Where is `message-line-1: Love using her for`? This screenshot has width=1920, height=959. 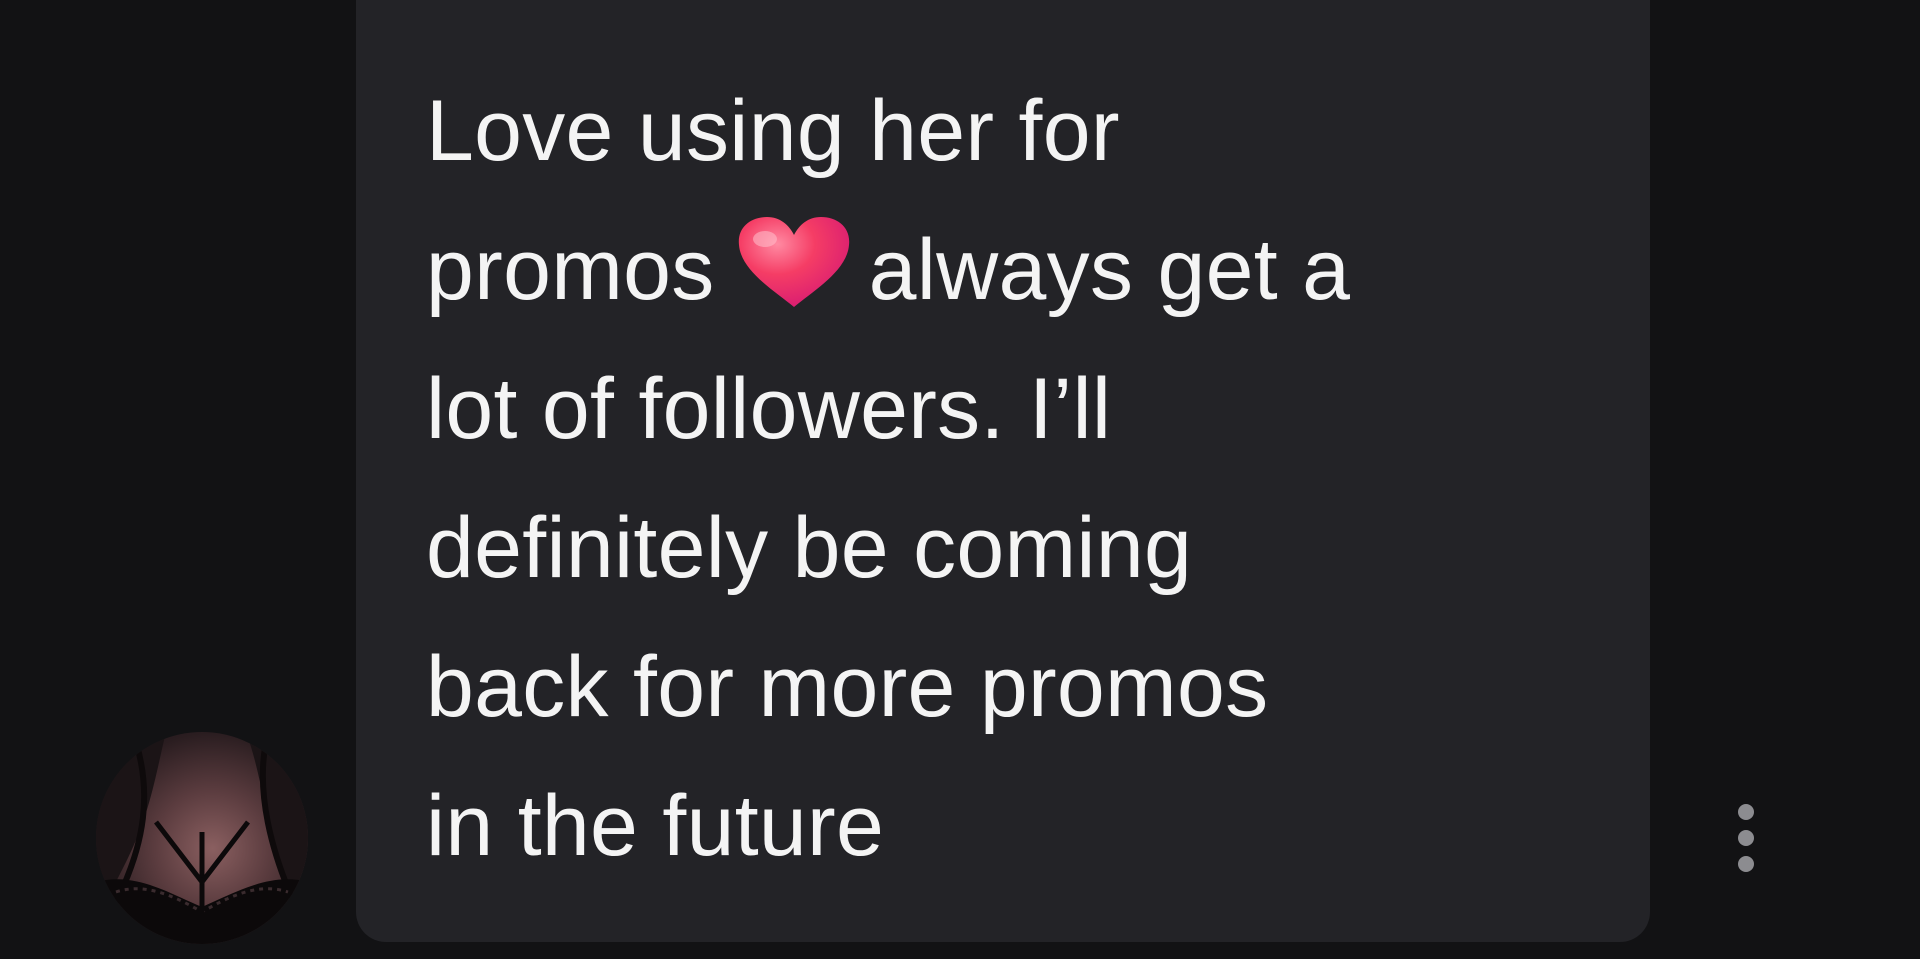
message-line-1: Love using her for is located at coordinates (773, 131).